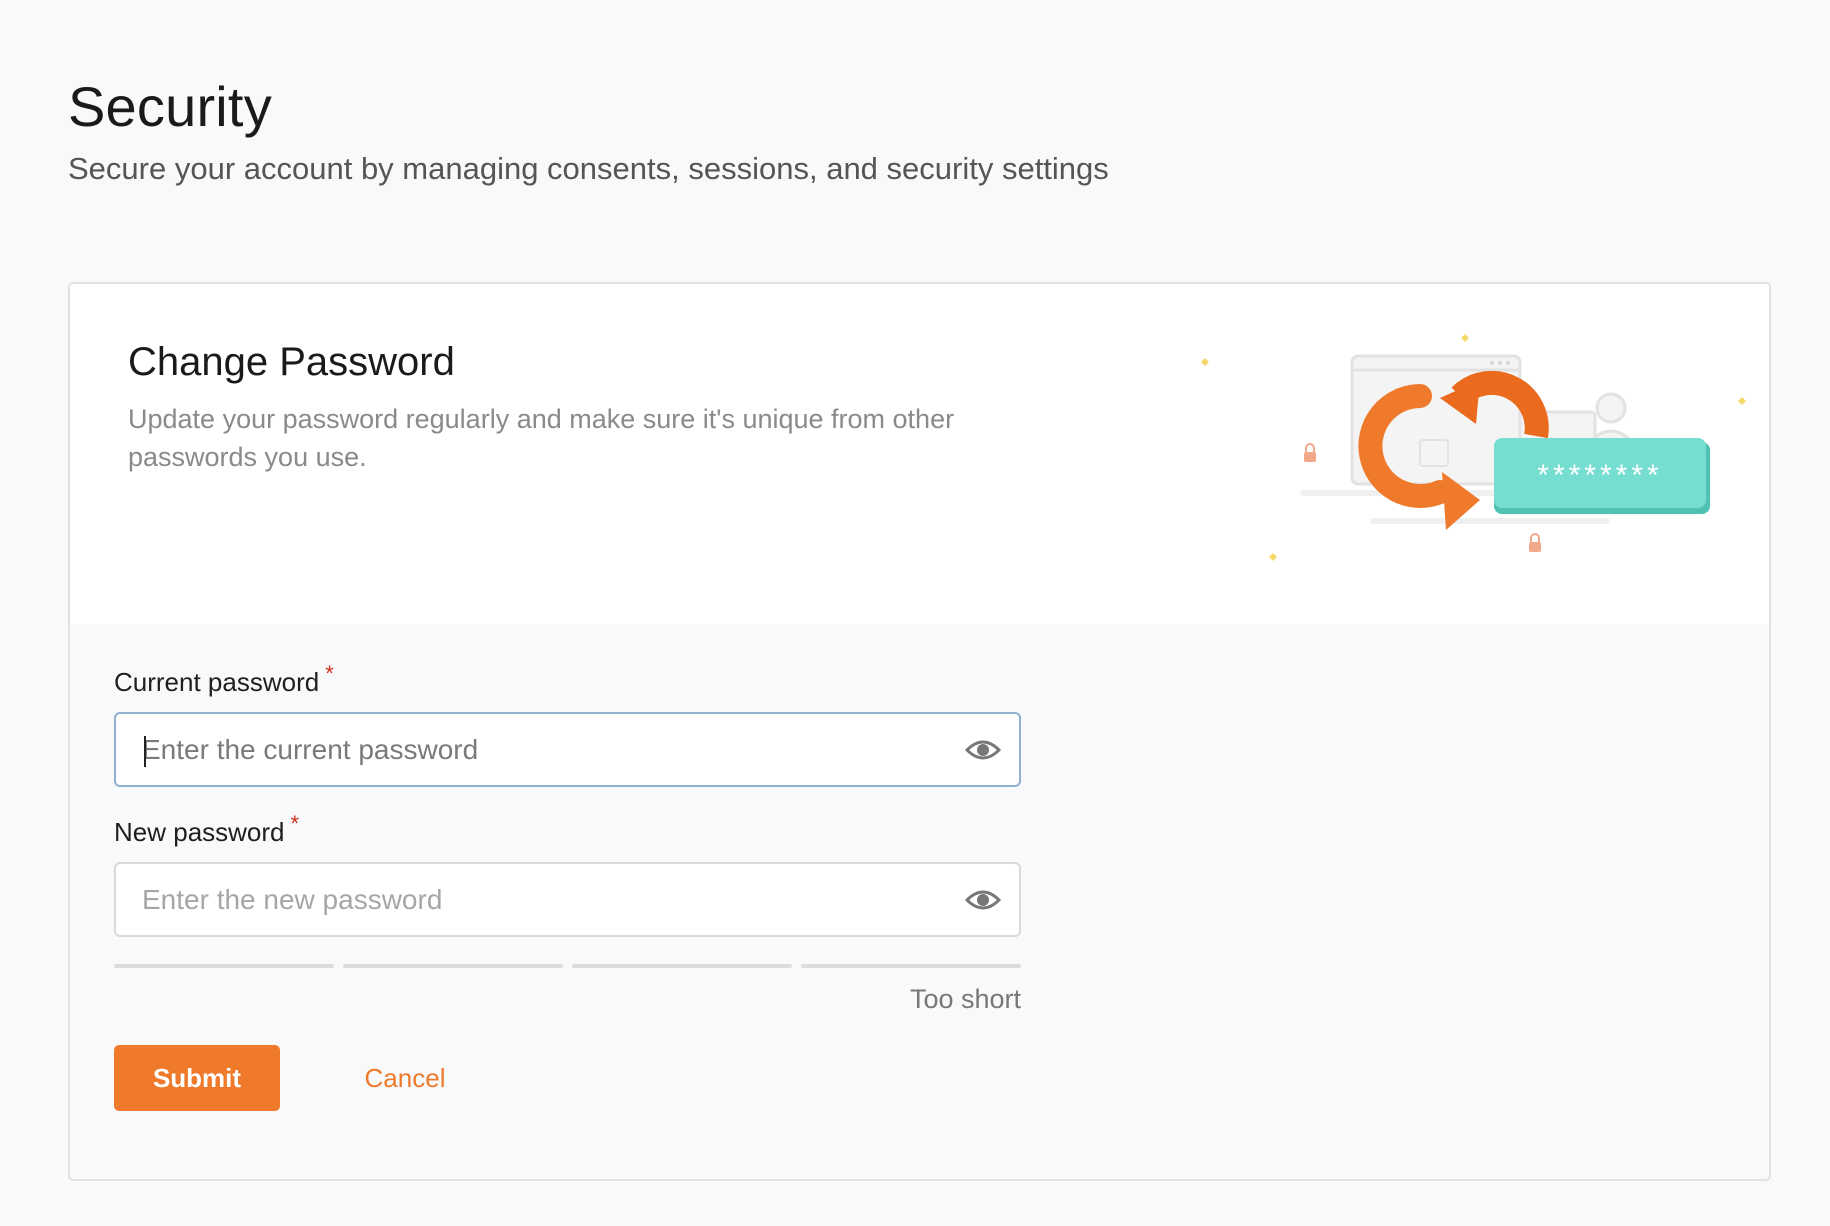 The image size is (1830, 1226). I want to click on password-strength-meter, so click(567, 966).